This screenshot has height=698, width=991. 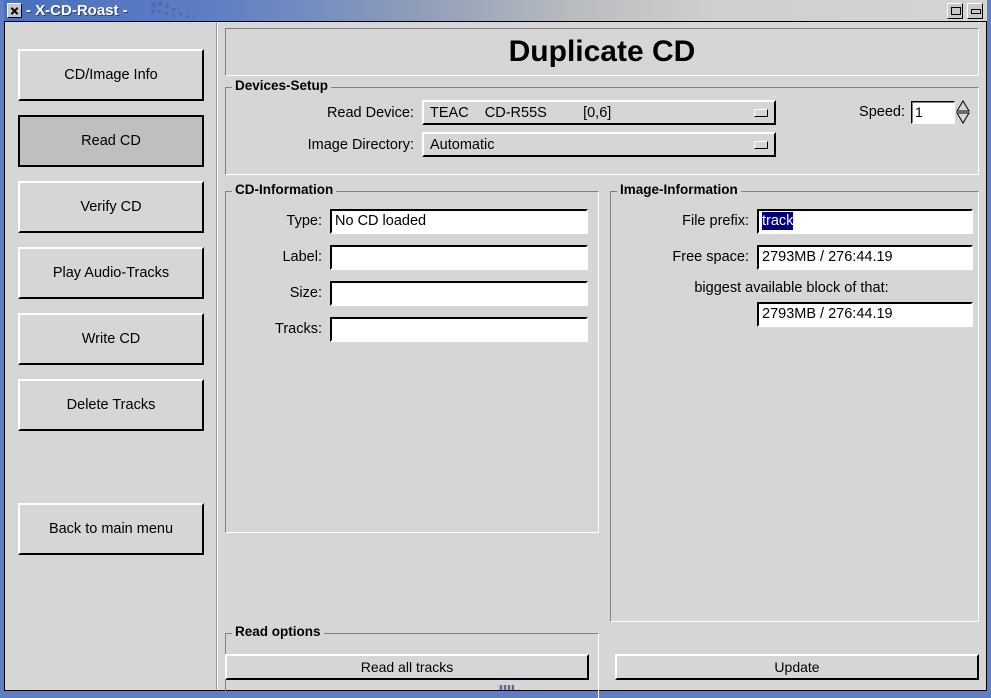 What do you see at coordinates (933, 112) in the screenshot?
I see `speed-input: 1` at bounding box center [933, 112].